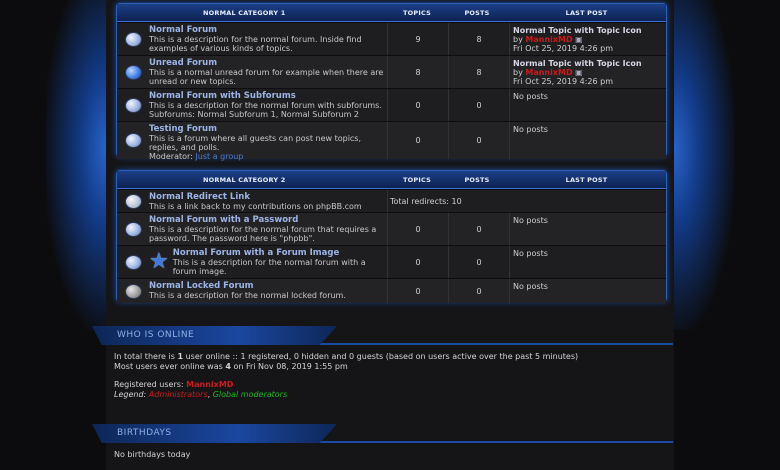  What do you see at coordinates (417, 39) in the screenshot?
I see `forum-topics-count: 9` at bounding box center [417, 39].